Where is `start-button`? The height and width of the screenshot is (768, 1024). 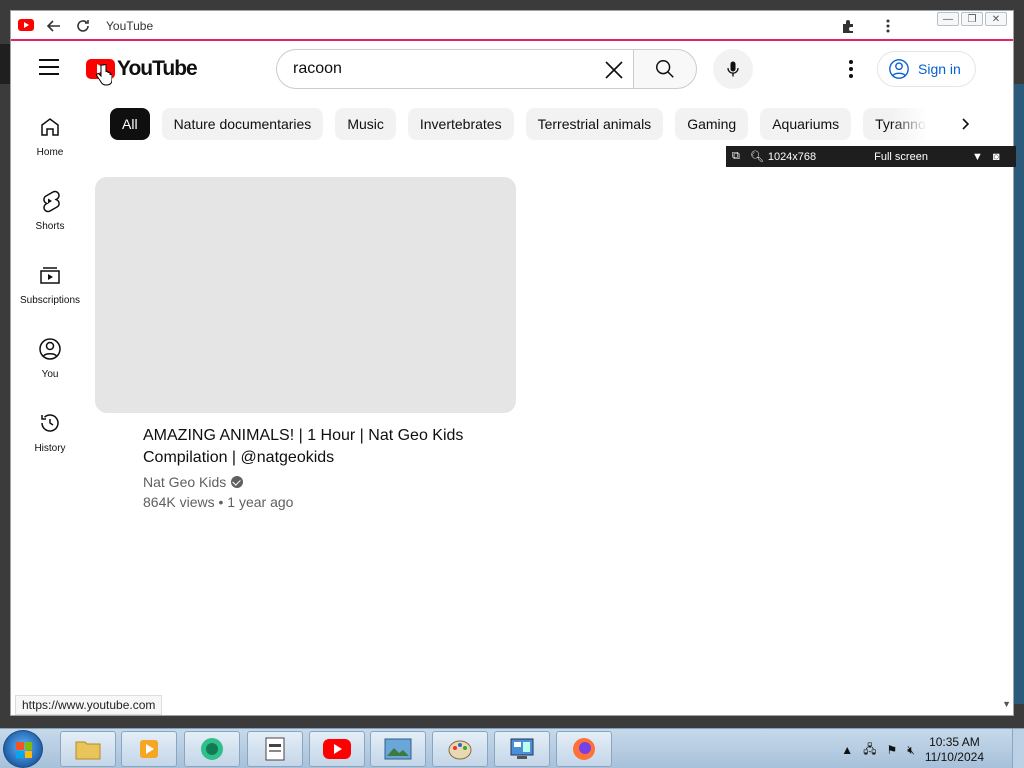 start-button is located at coordinates (23, 749).